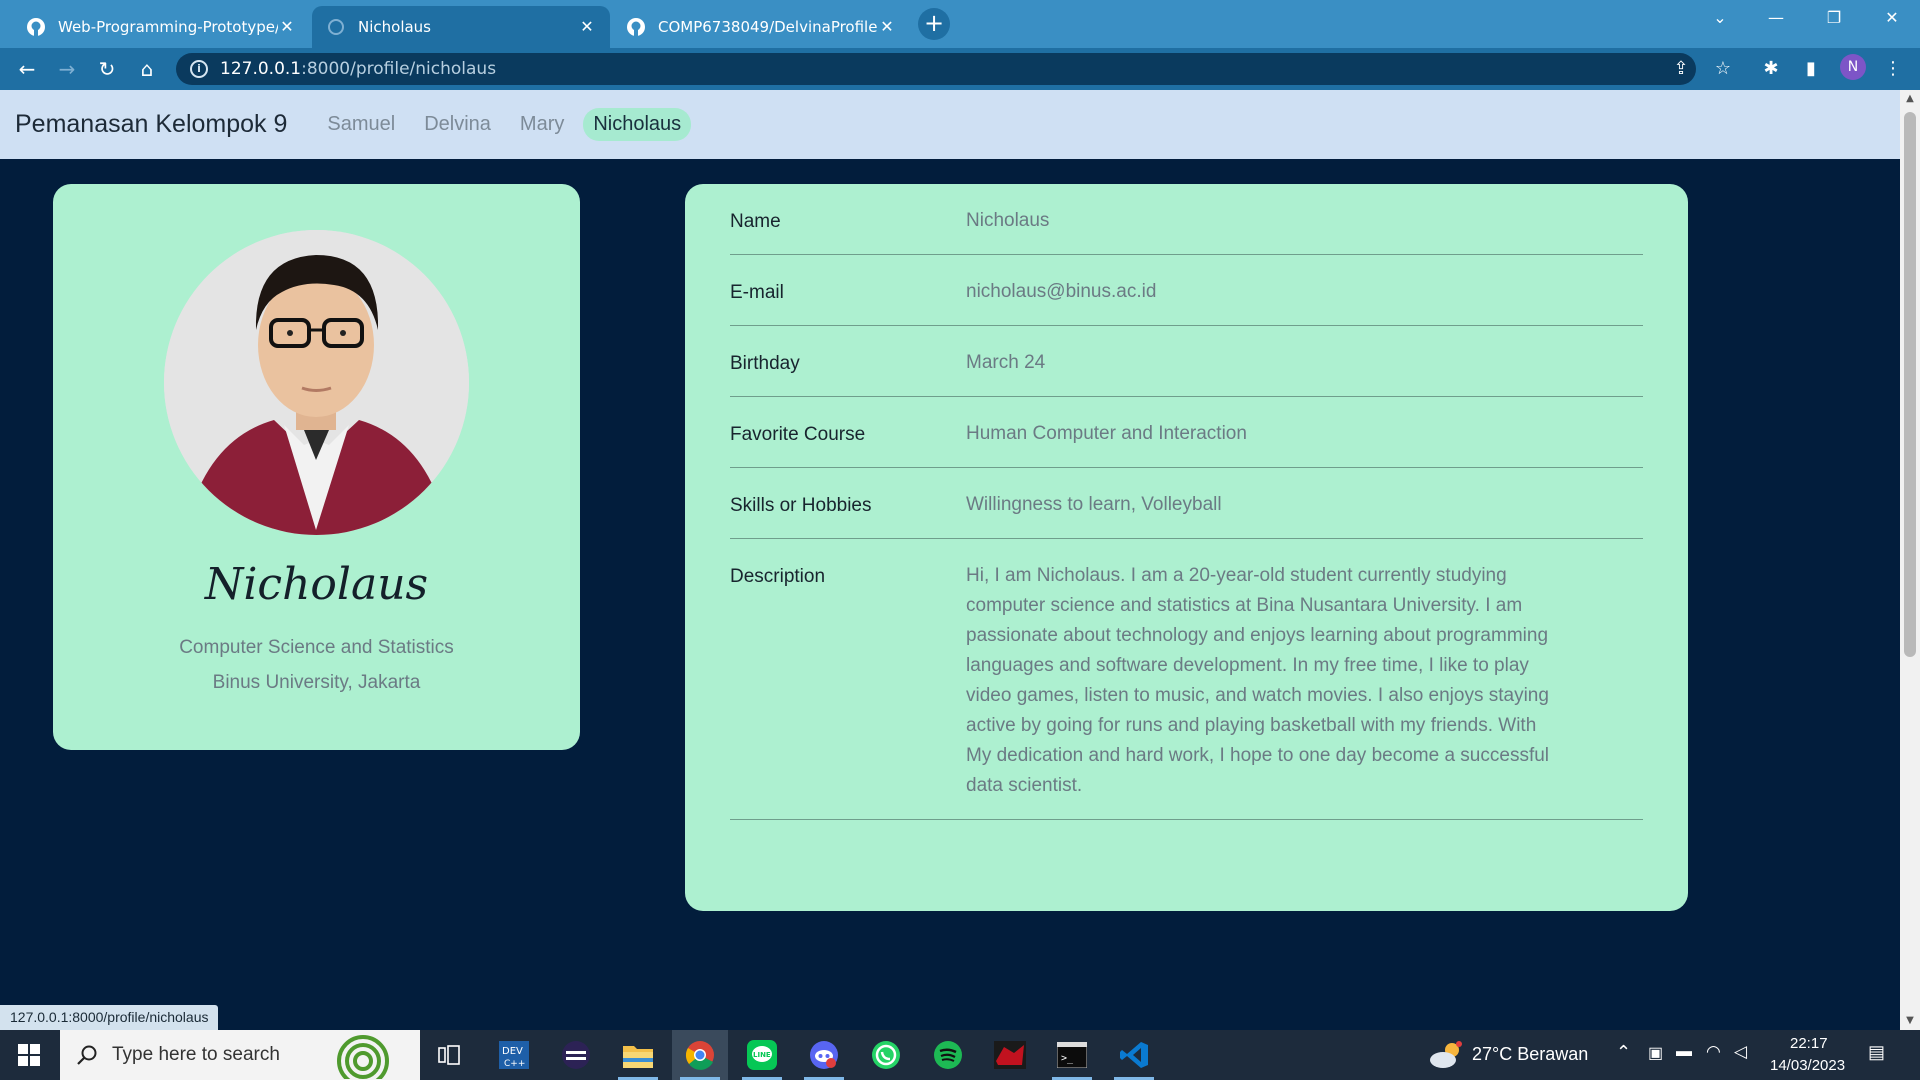 This screenshot has height=1080, width=1920. I want to click on close-window-button: ✕, so click(1892, 18).